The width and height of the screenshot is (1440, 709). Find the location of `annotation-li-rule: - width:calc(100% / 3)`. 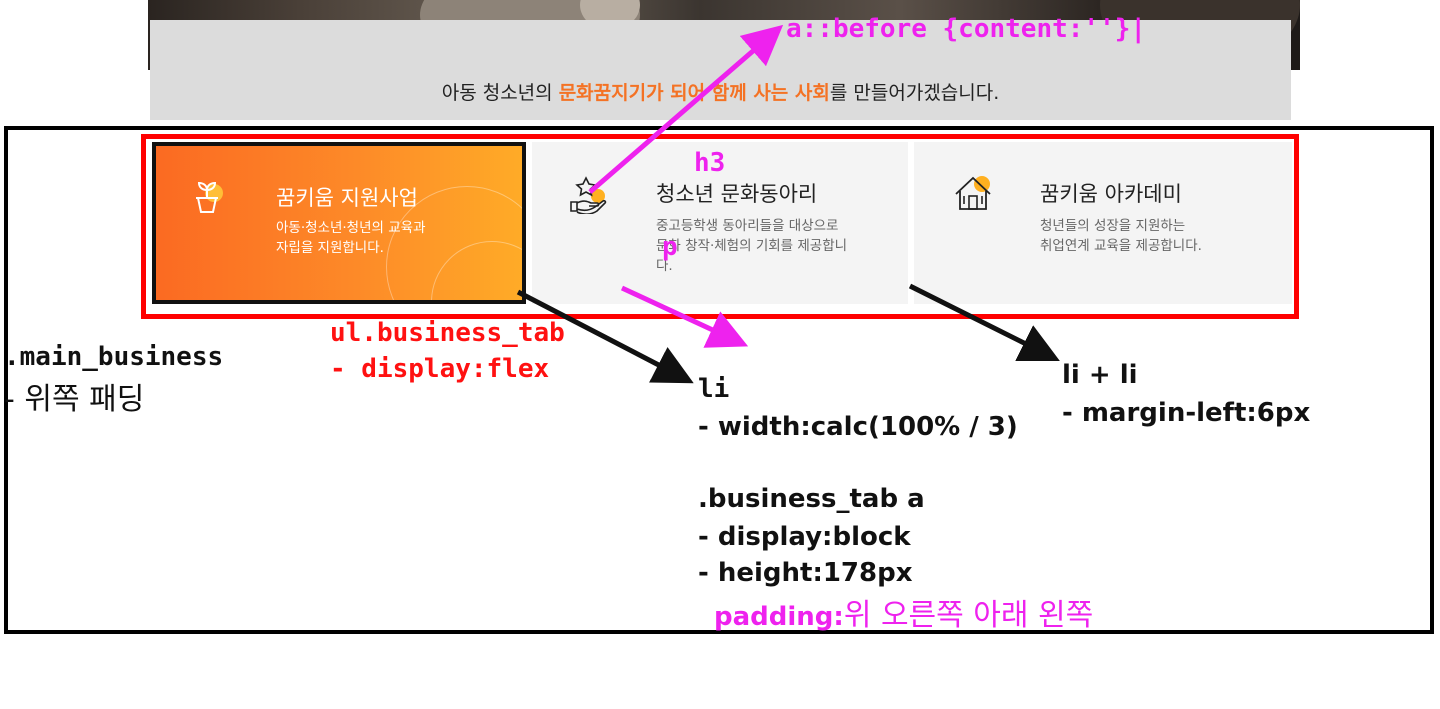

annotation-li-rule: - width:calc(100% / 3) is located at coordinates (858, 427).